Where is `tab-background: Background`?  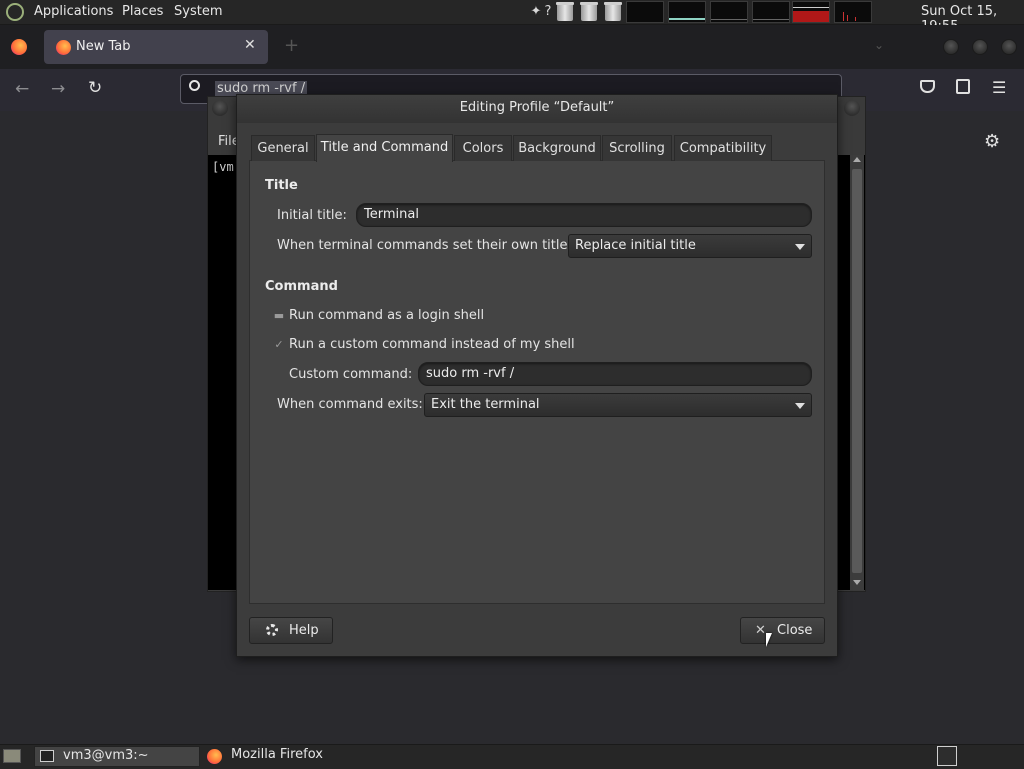
tab-background: Background is located at coordinates (557, 148).